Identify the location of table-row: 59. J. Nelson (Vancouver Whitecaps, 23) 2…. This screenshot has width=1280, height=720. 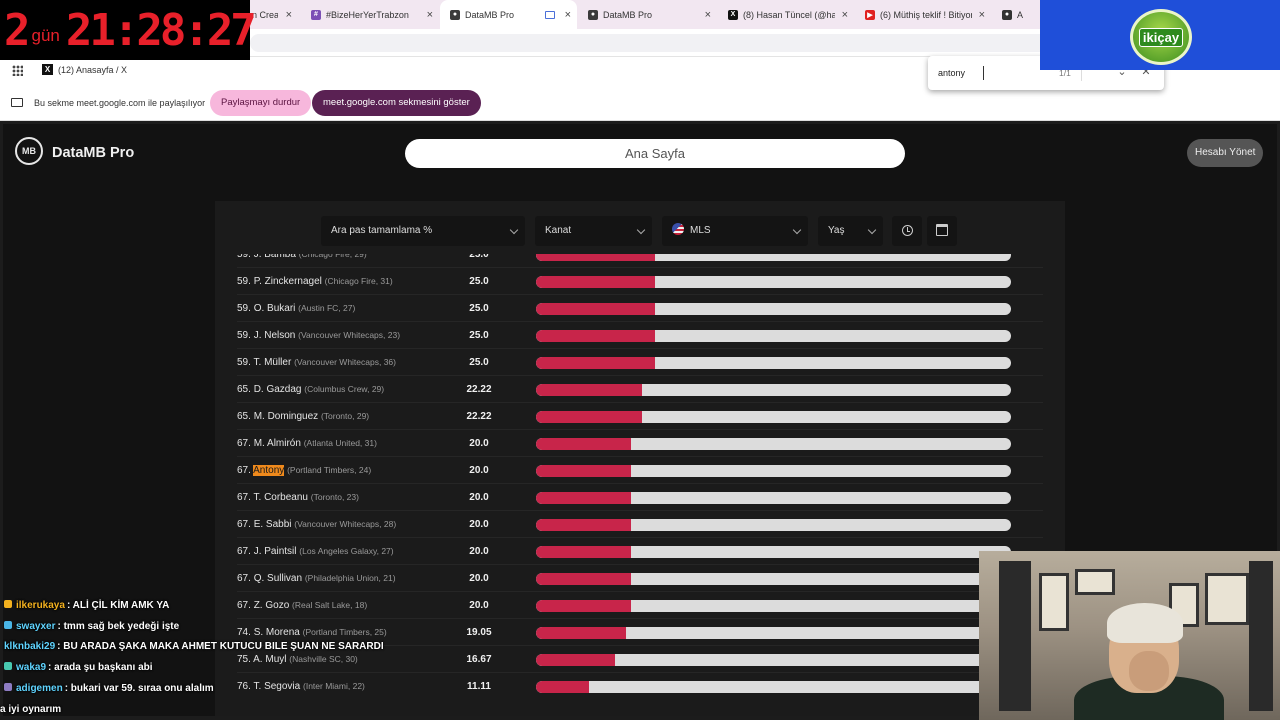
(640, 335).